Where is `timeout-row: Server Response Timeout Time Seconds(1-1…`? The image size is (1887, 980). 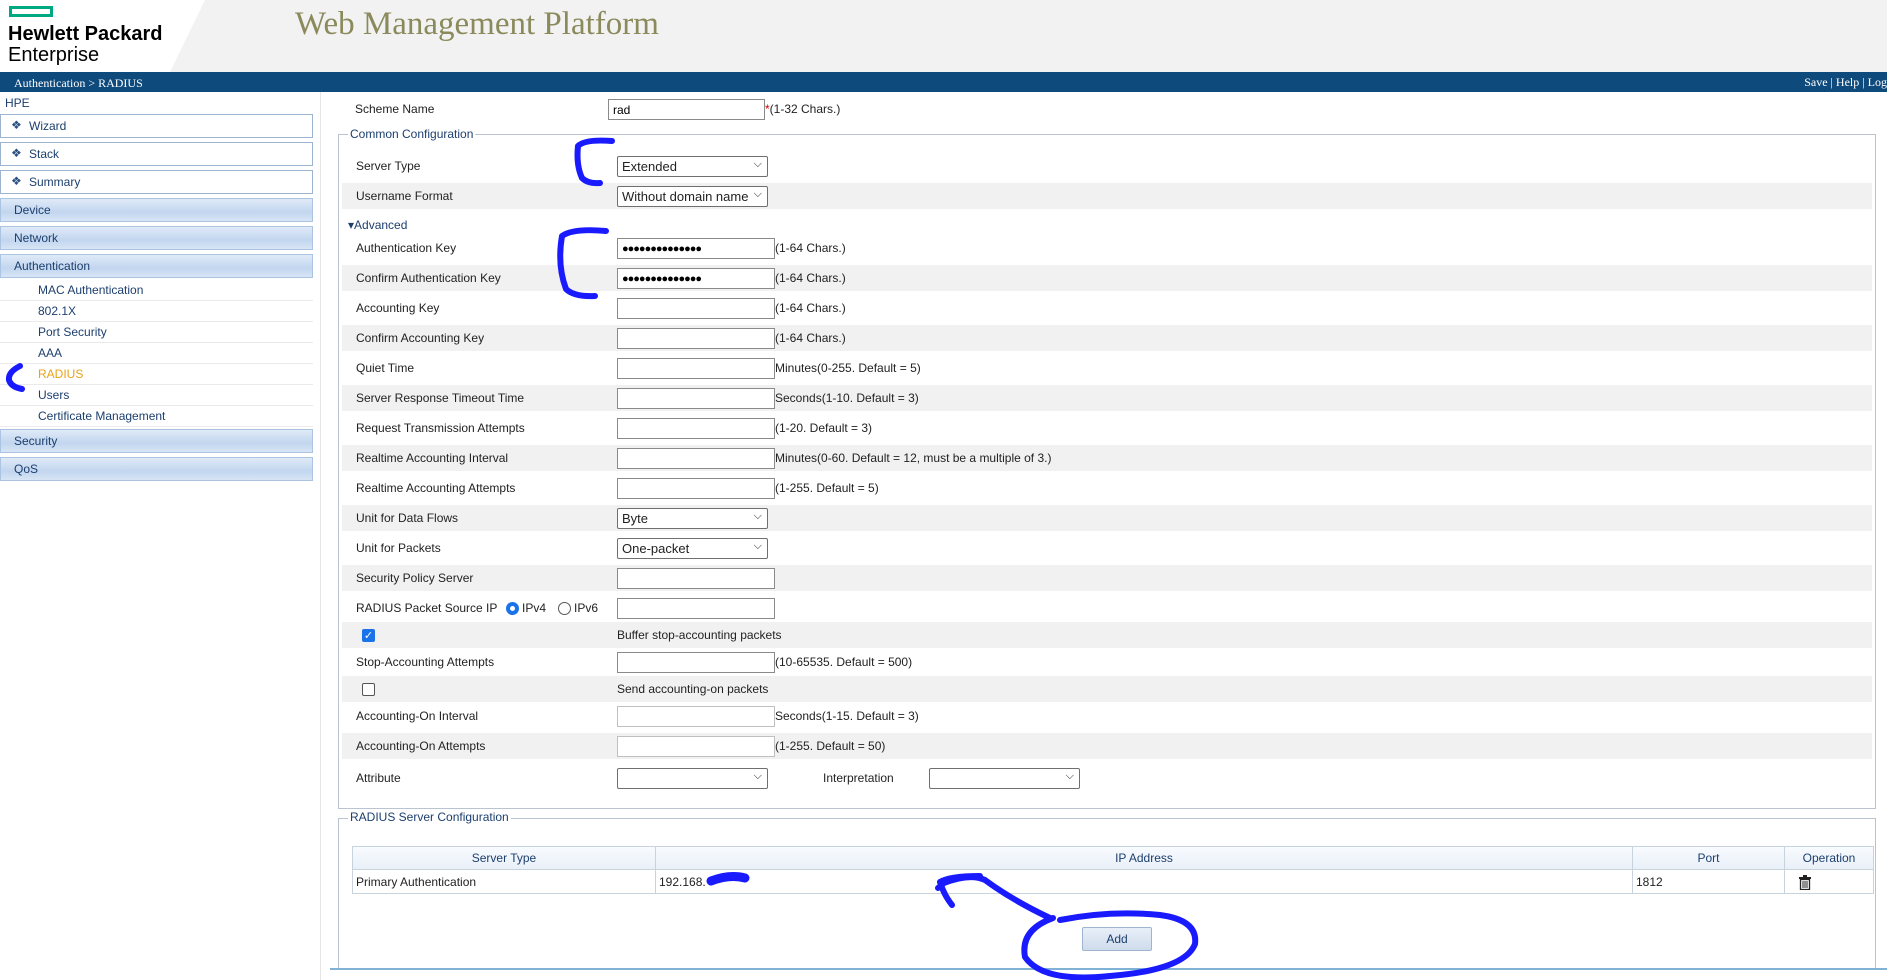
timeout-row: Server Response Timeout Time Seconds(1-1… is located at coordinates (1107, 398).